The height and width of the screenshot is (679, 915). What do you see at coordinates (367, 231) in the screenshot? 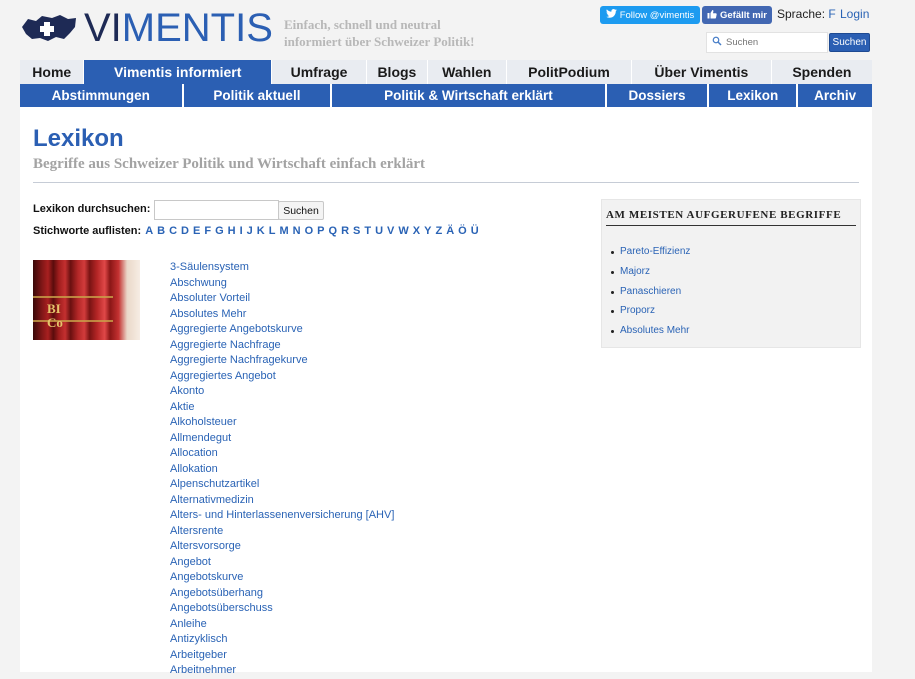
I see `letter-link: T` at bounding box center [367, 231].